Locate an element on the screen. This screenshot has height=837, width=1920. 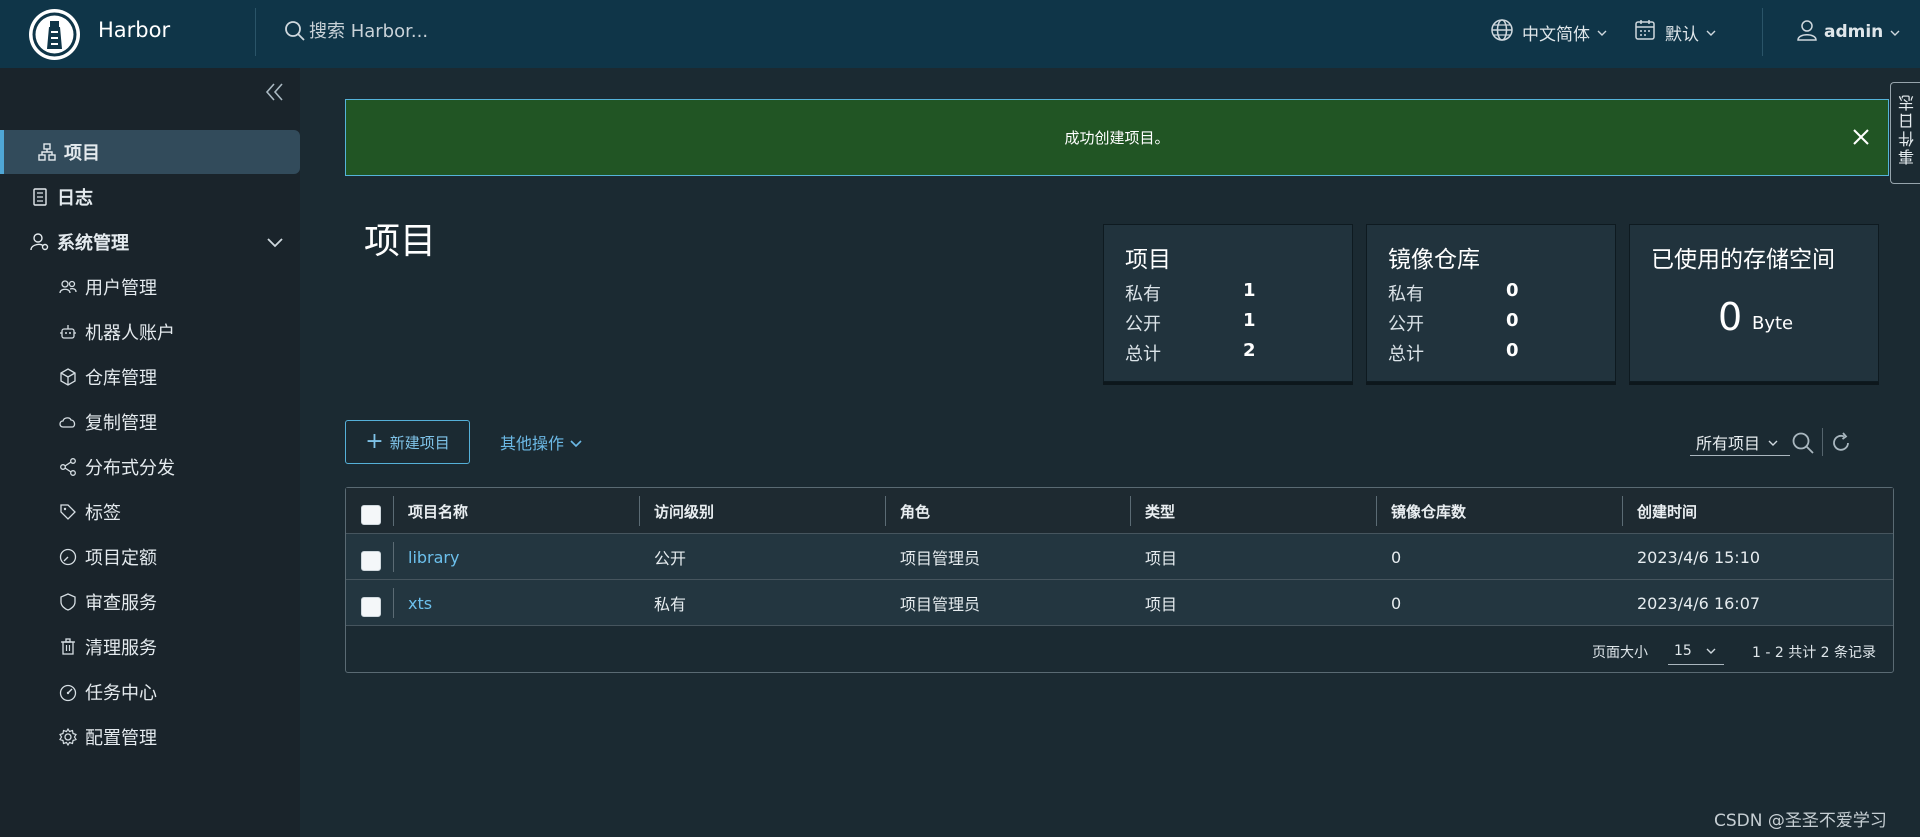
project-name-link: library is located at coordinates (433, 557).